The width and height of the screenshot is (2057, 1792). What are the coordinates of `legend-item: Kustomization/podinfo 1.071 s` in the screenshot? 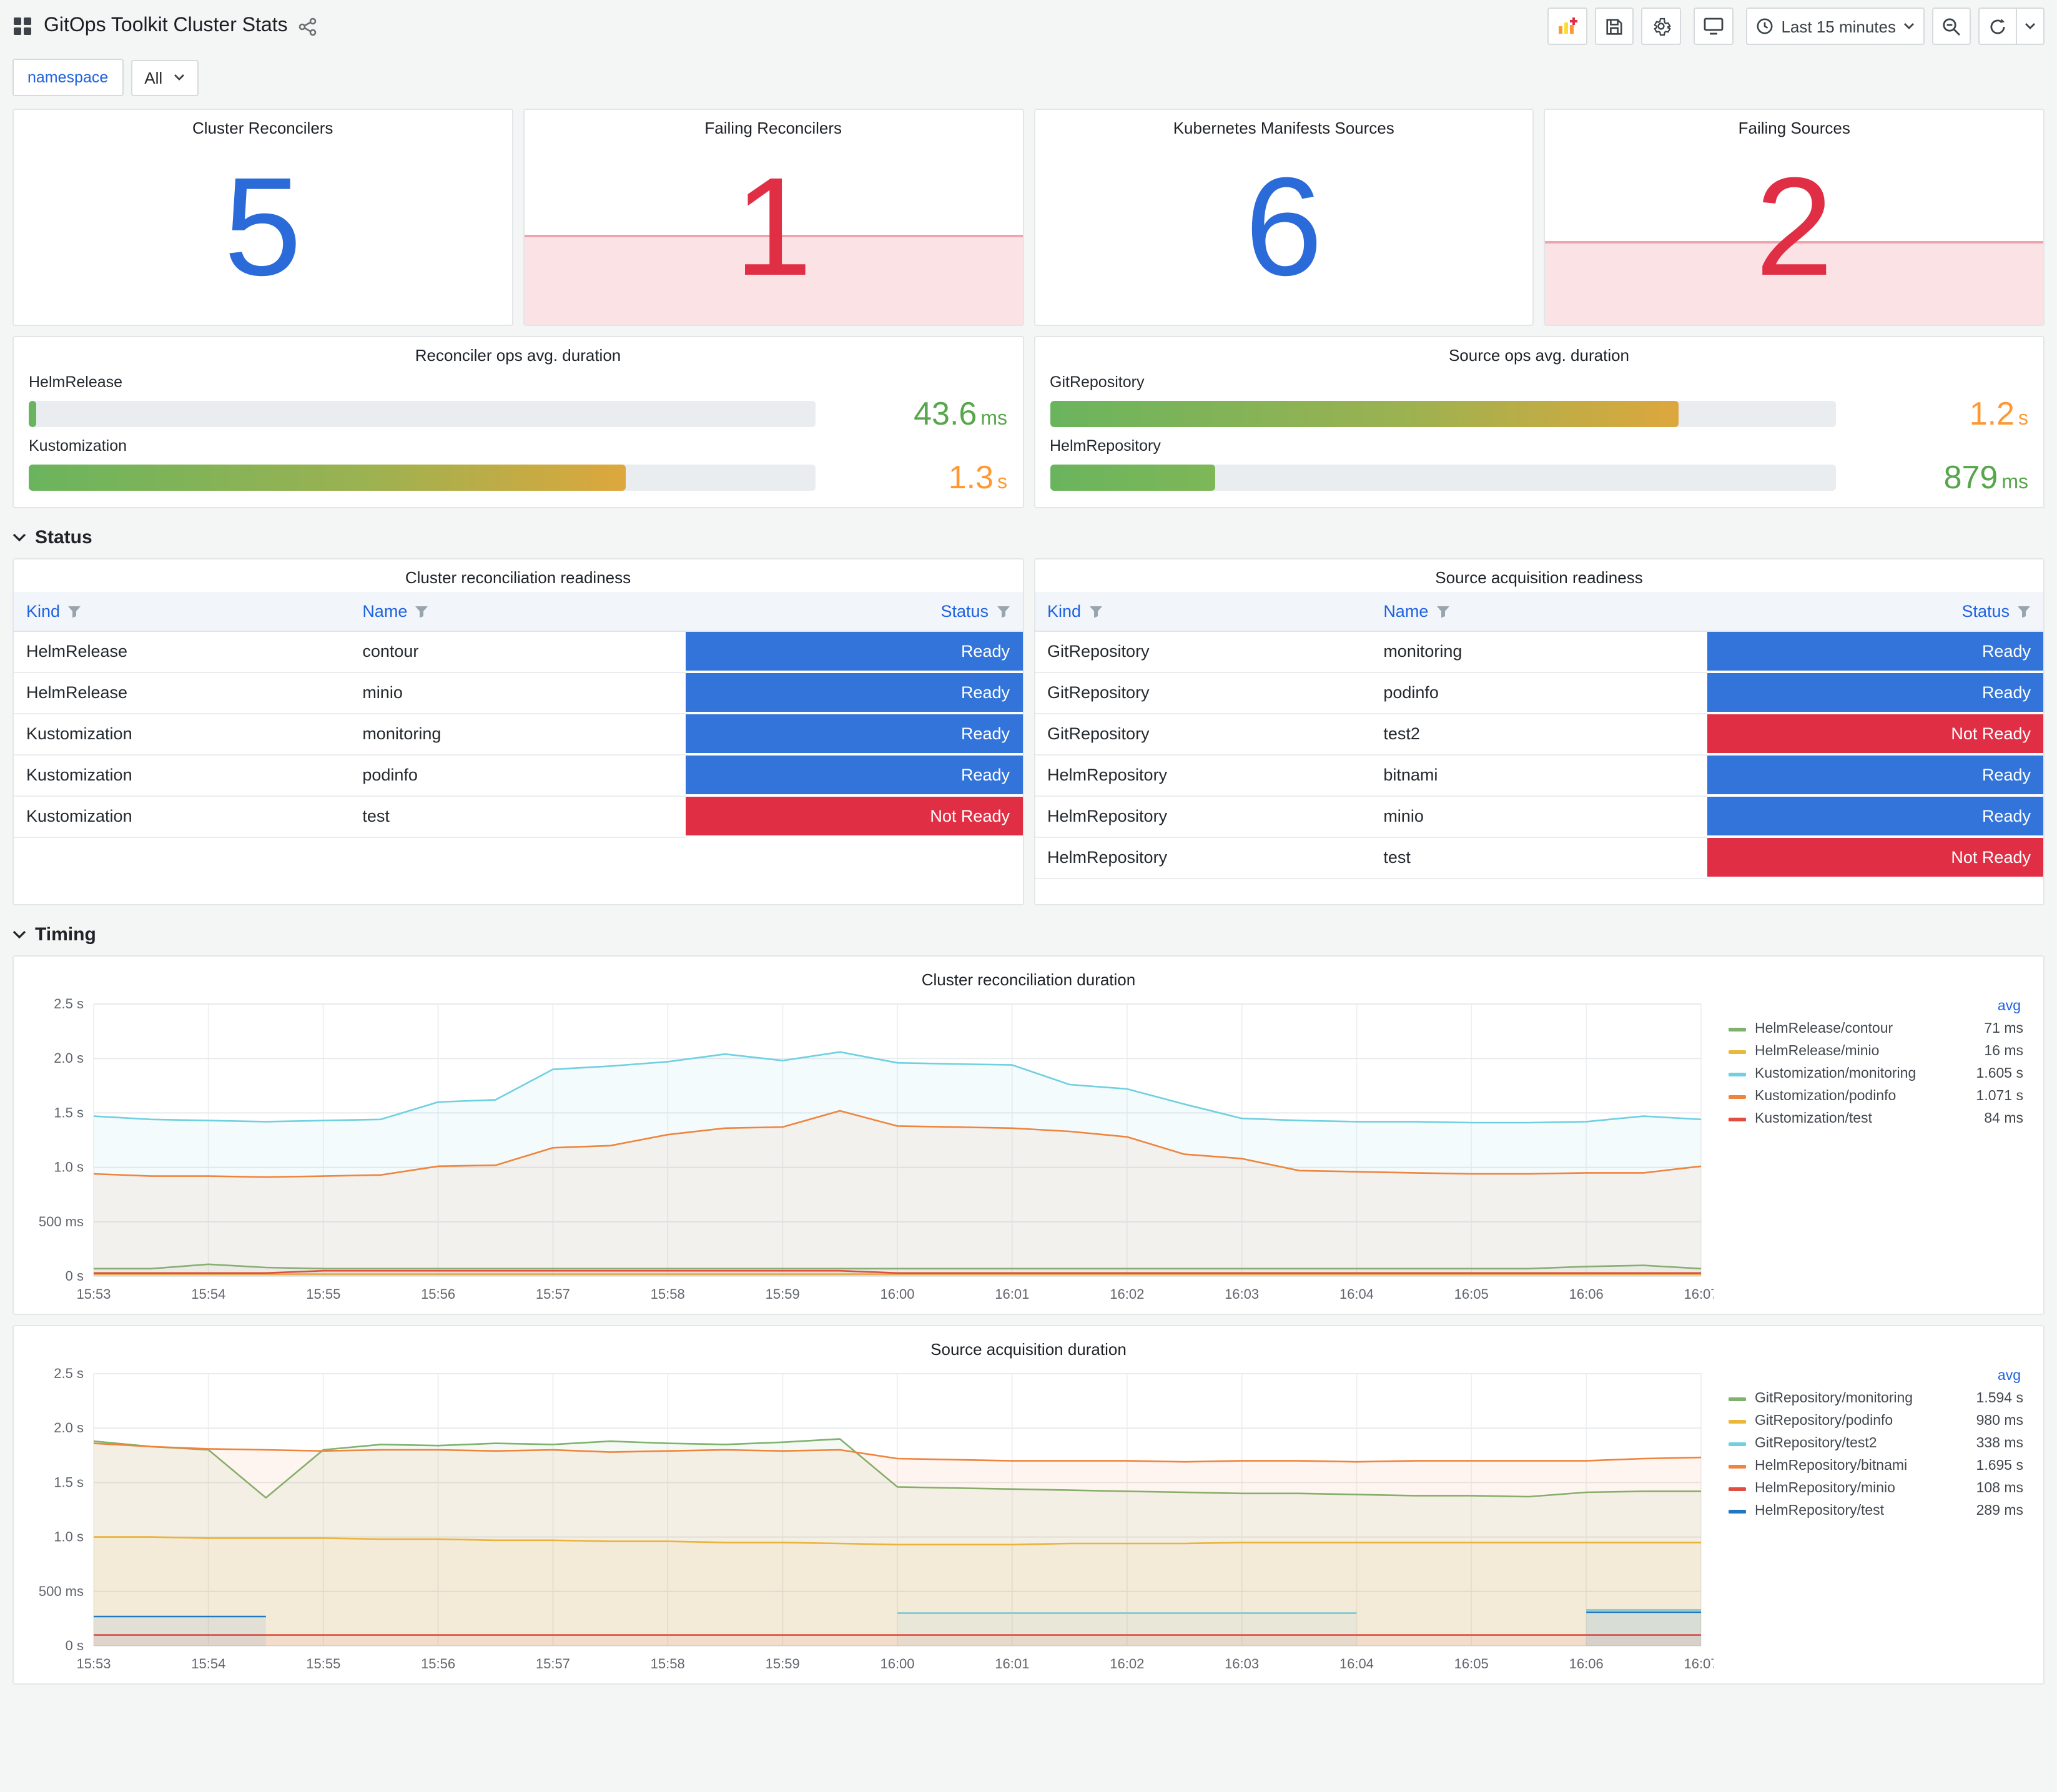 It's located at (1876, 1096).